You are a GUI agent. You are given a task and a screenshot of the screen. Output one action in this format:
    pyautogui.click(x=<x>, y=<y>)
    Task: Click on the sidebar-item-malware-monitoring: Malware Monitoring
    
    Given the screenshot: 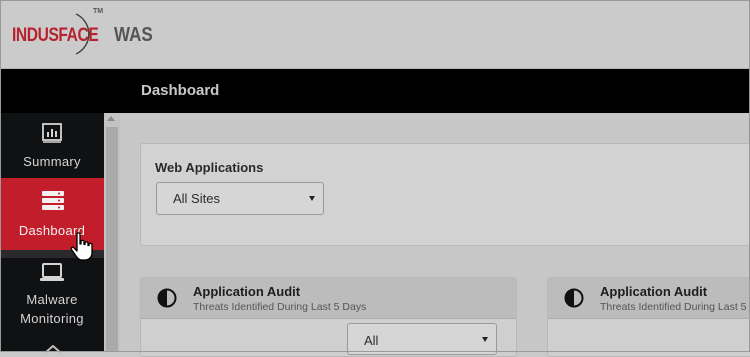 What is the action you would take?
    pyautogui.click(x=52, y=293)
    